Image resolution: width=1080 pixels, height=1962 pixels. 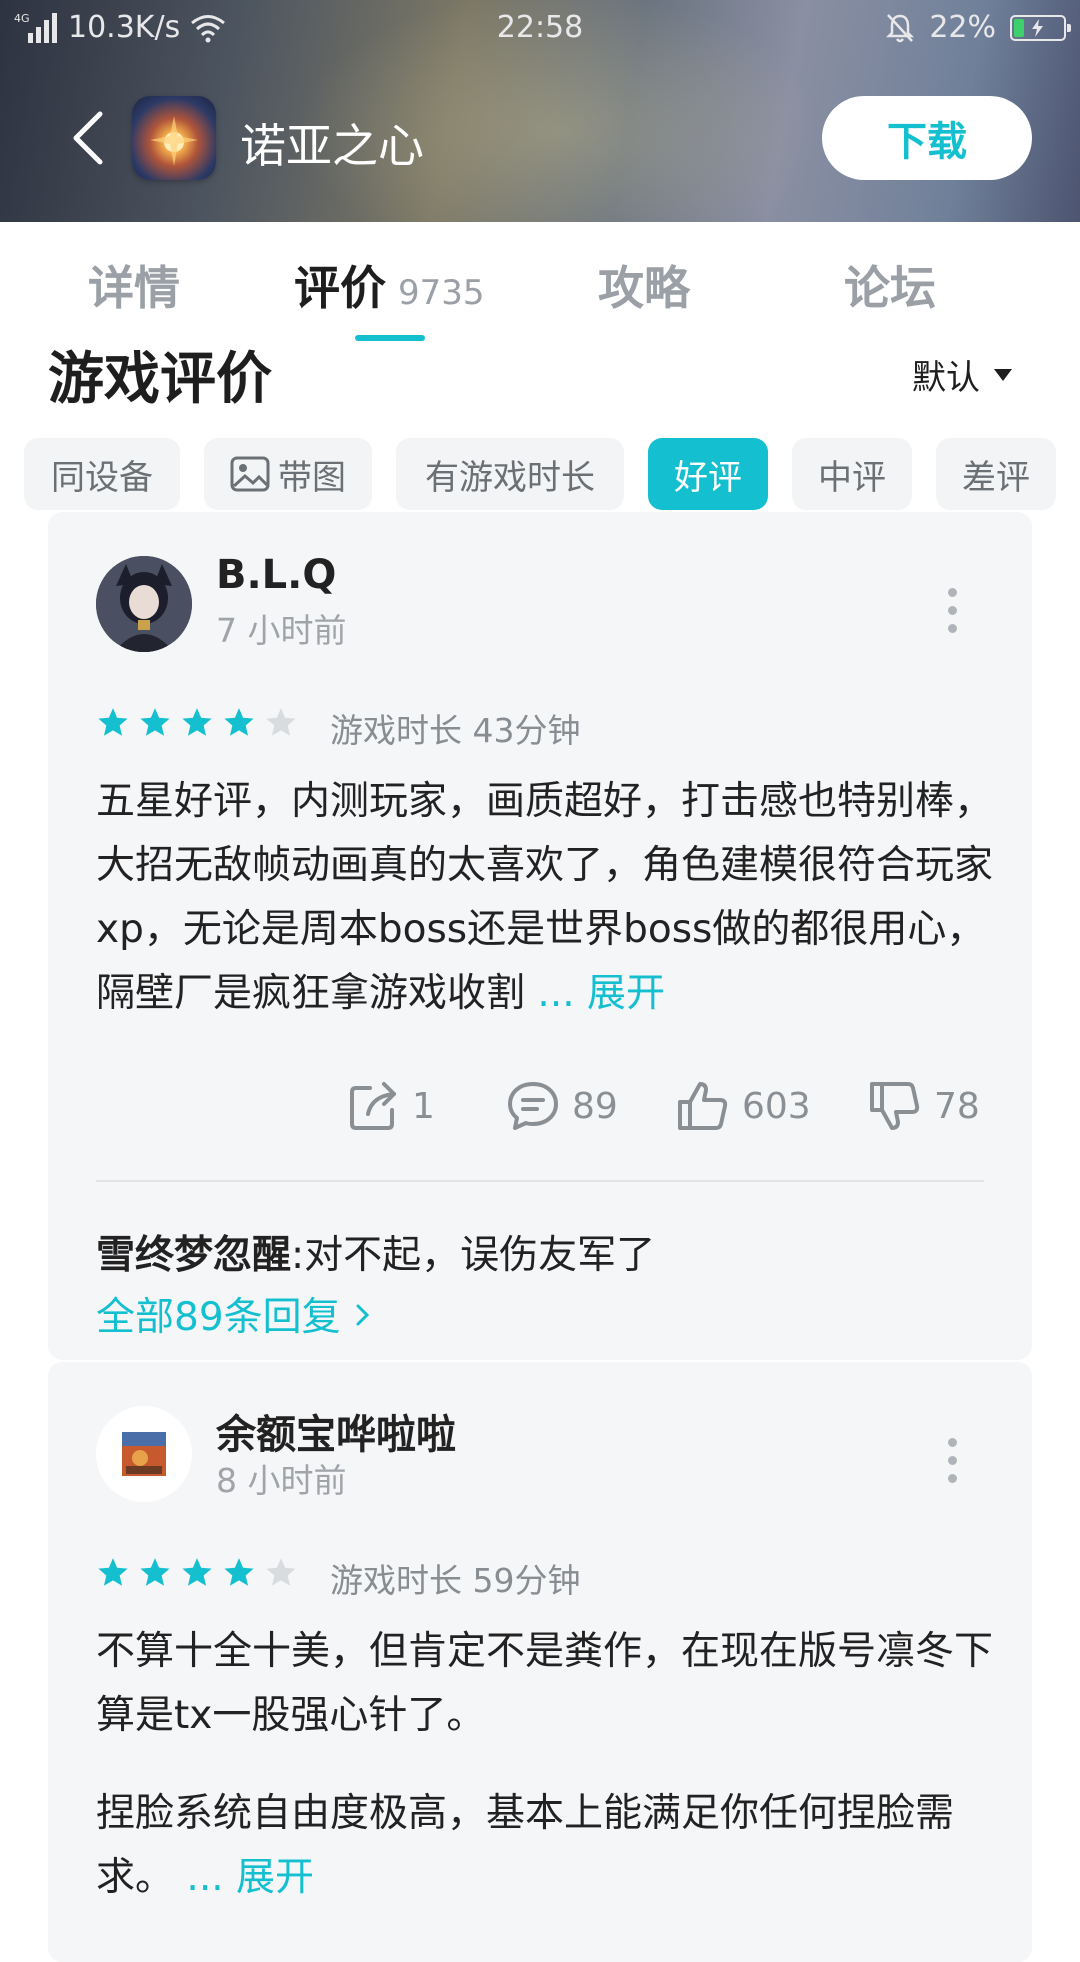 I want to click on filter-negative: 差评, so click(x=996, y=474).